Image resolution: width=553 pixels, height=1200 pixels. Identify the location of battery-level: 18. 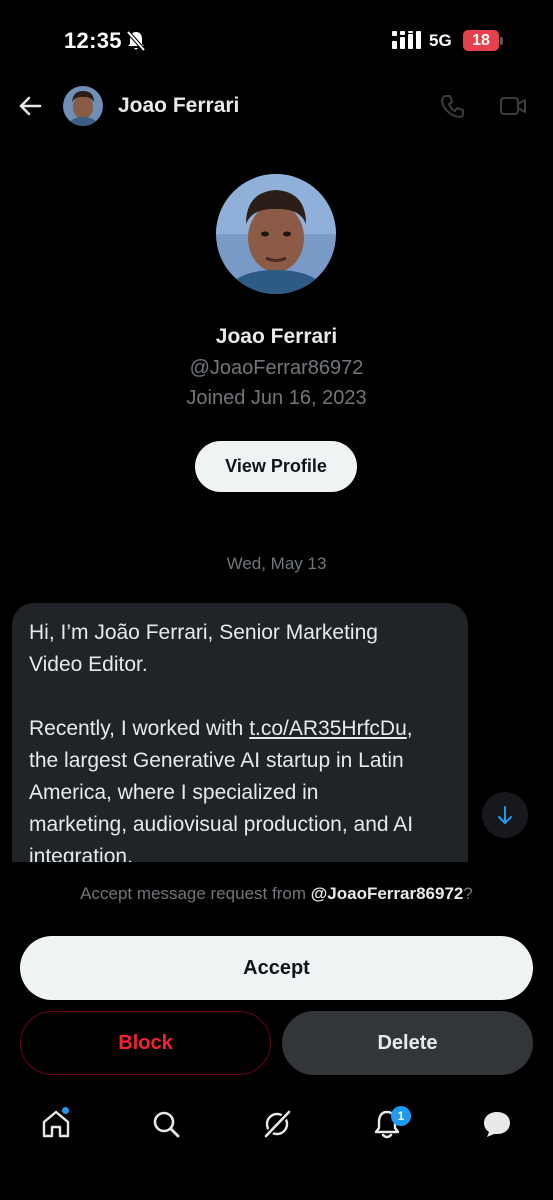
(481, 40).